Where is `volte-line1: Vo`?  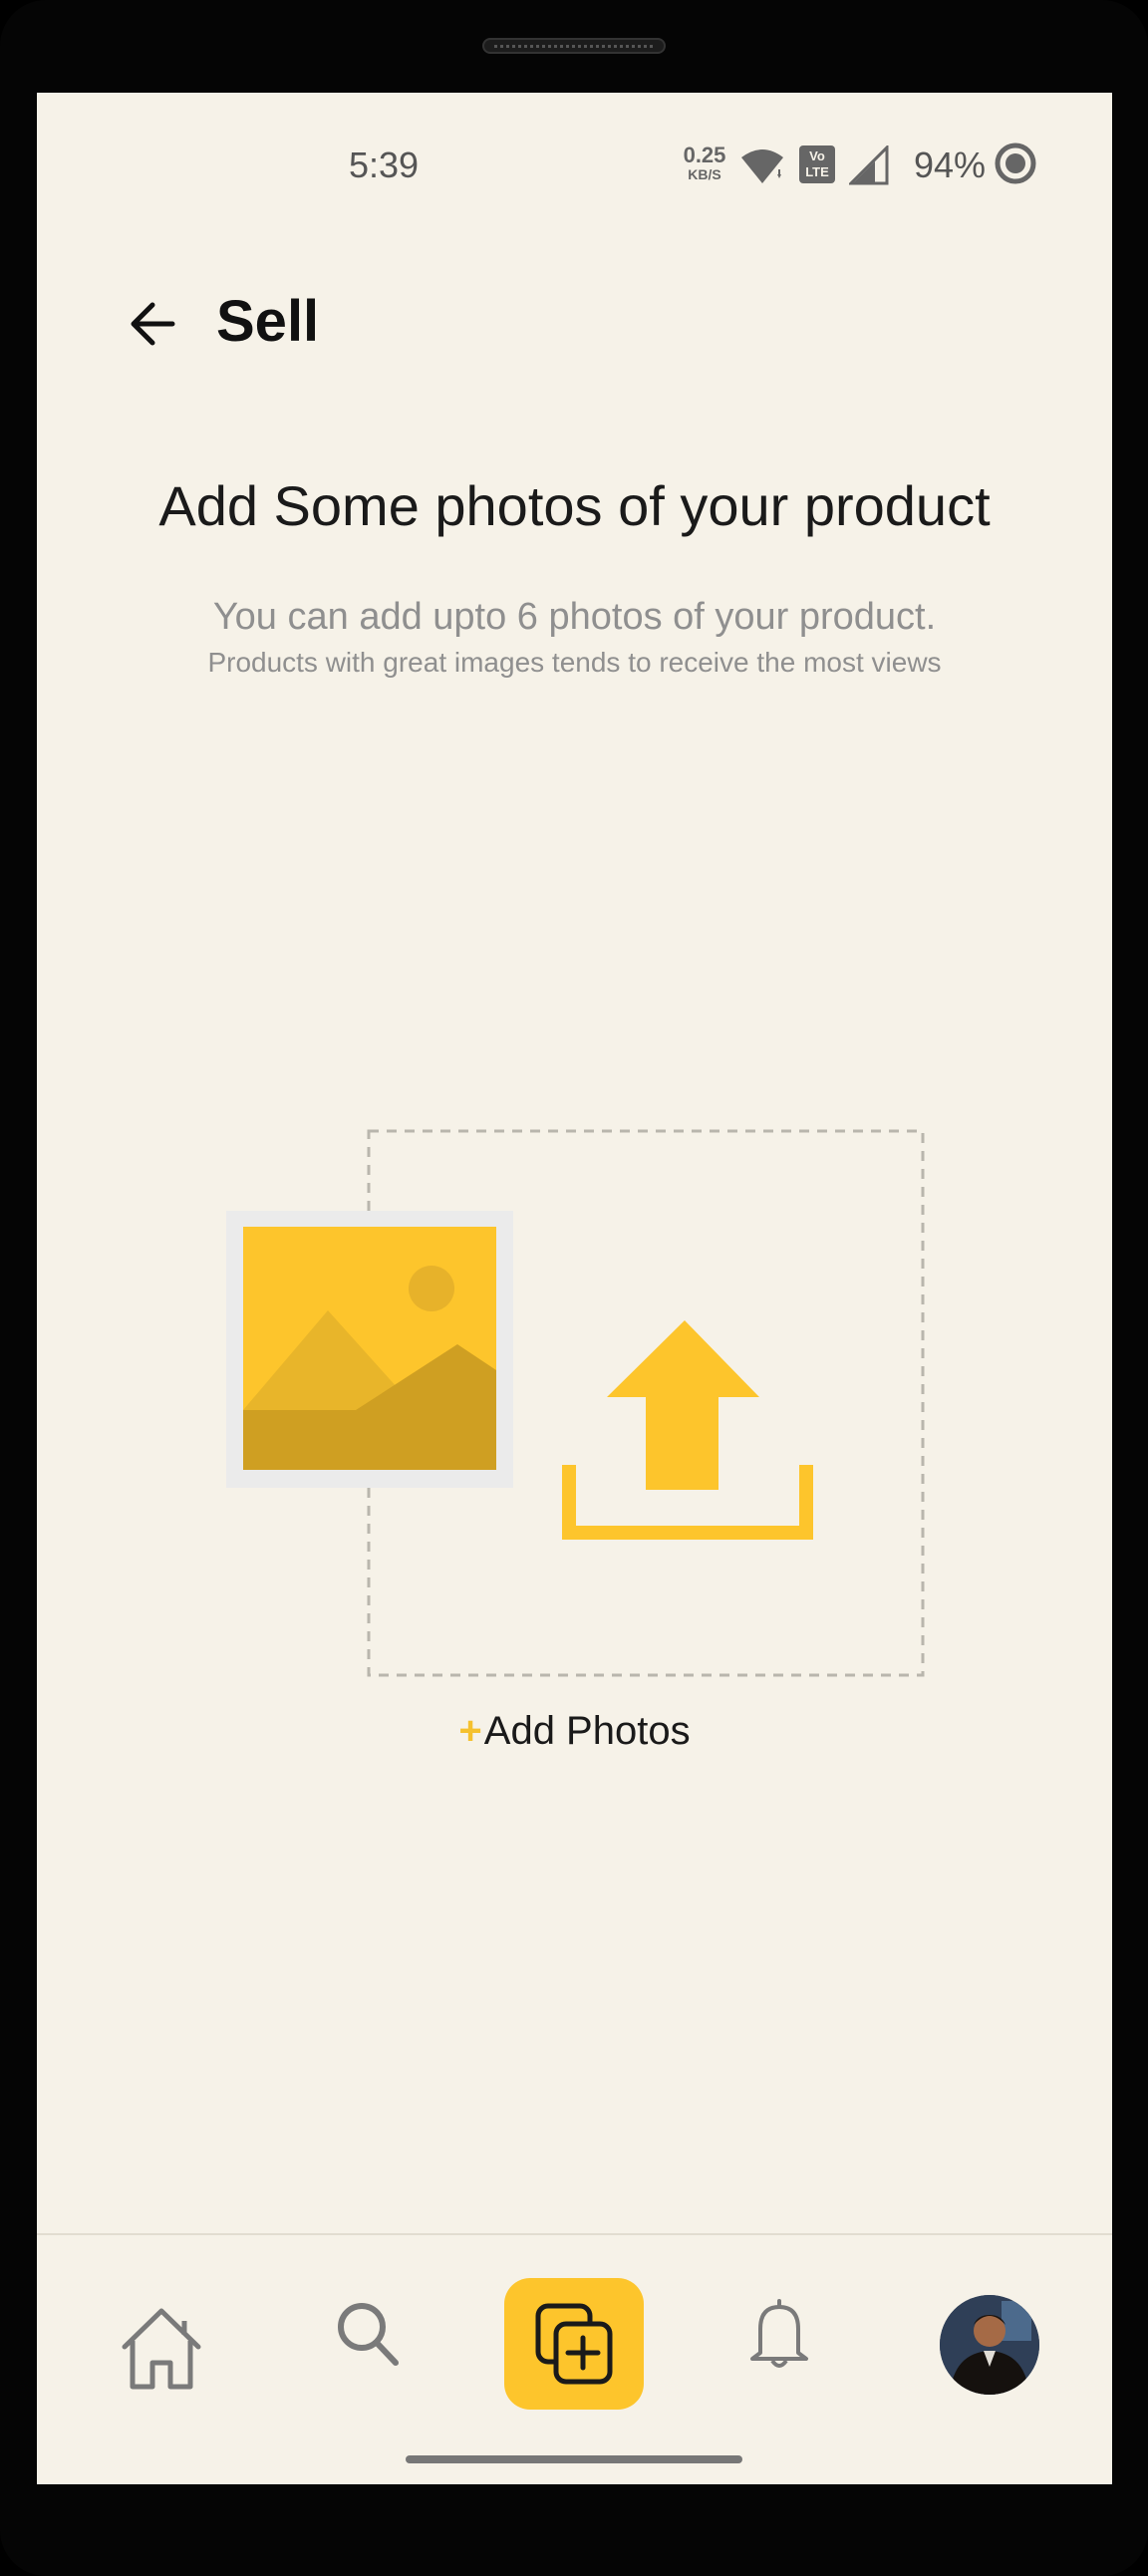
volte-line1: Vo is located at coordinates (817, 155).